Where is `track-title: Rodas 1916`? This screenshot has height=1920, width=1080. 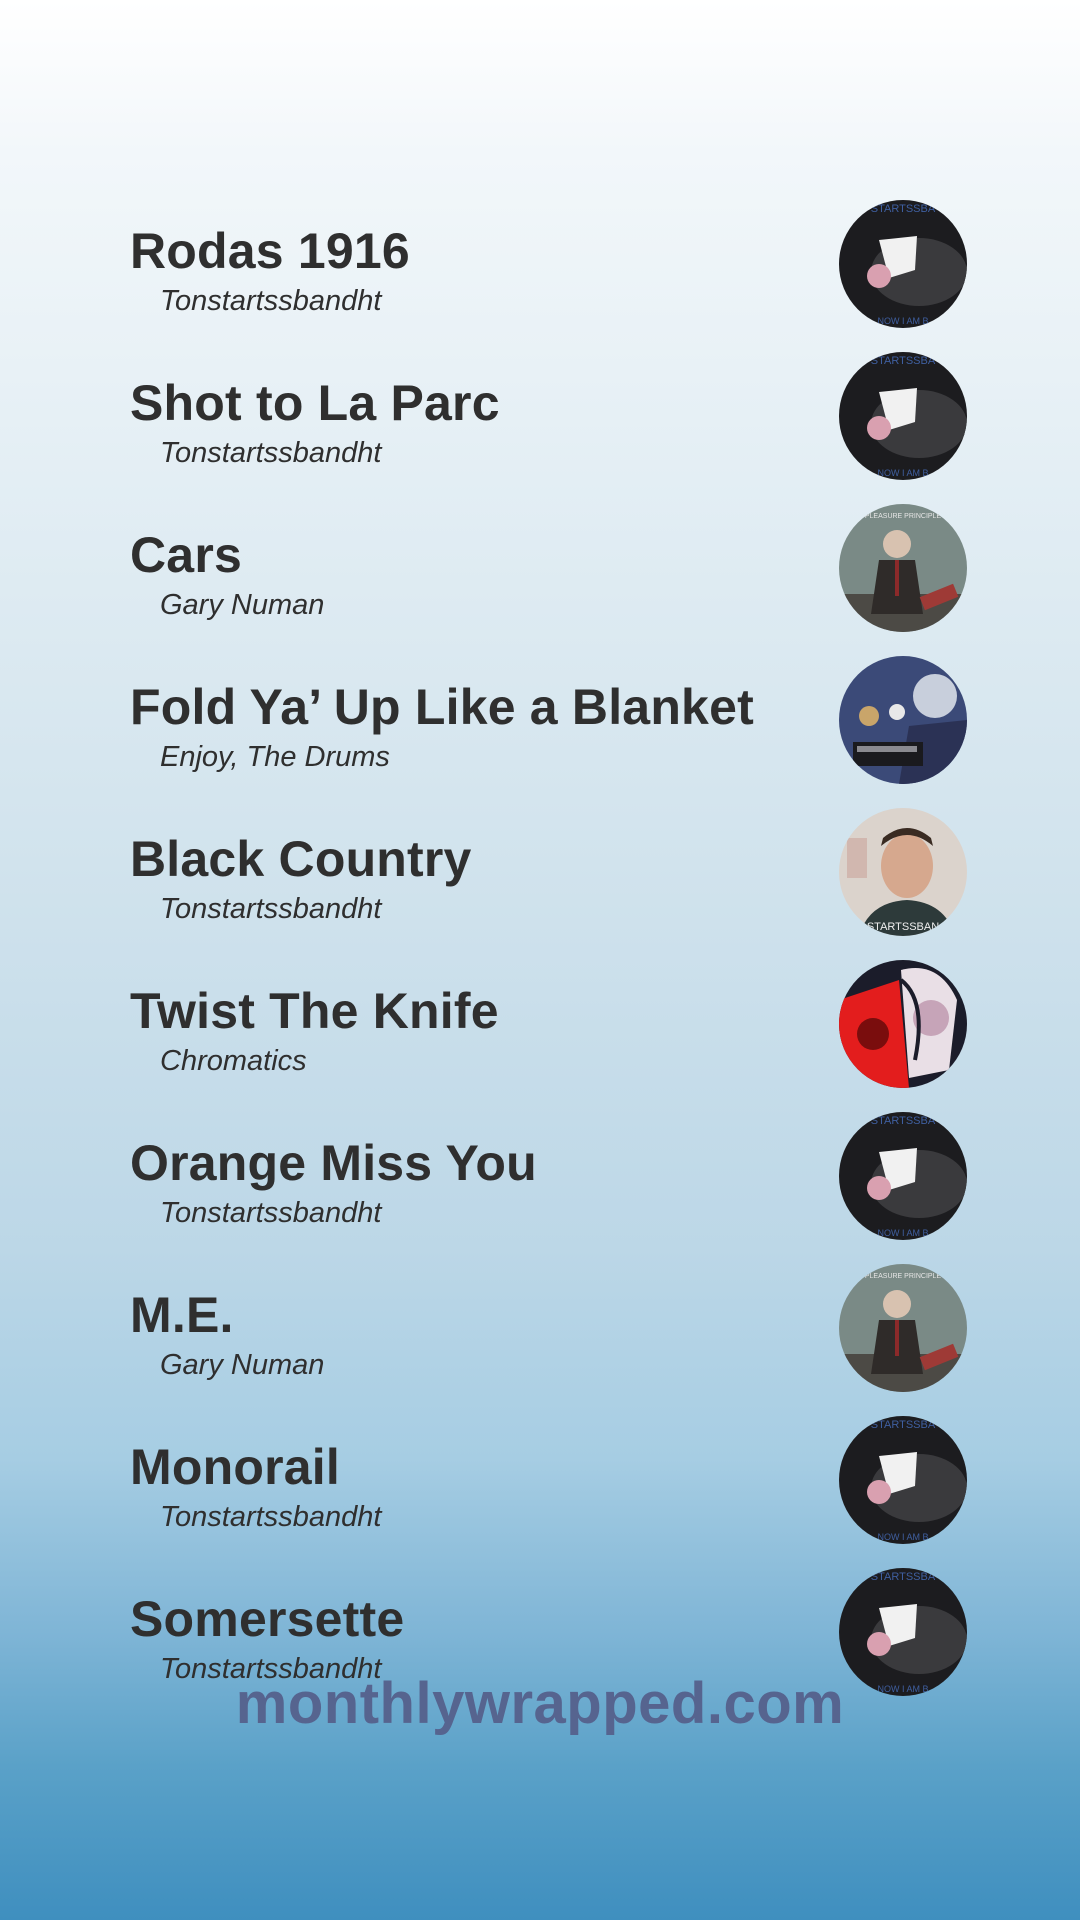 track-title: Rodas 1916 is located at coordinates (270, 251).